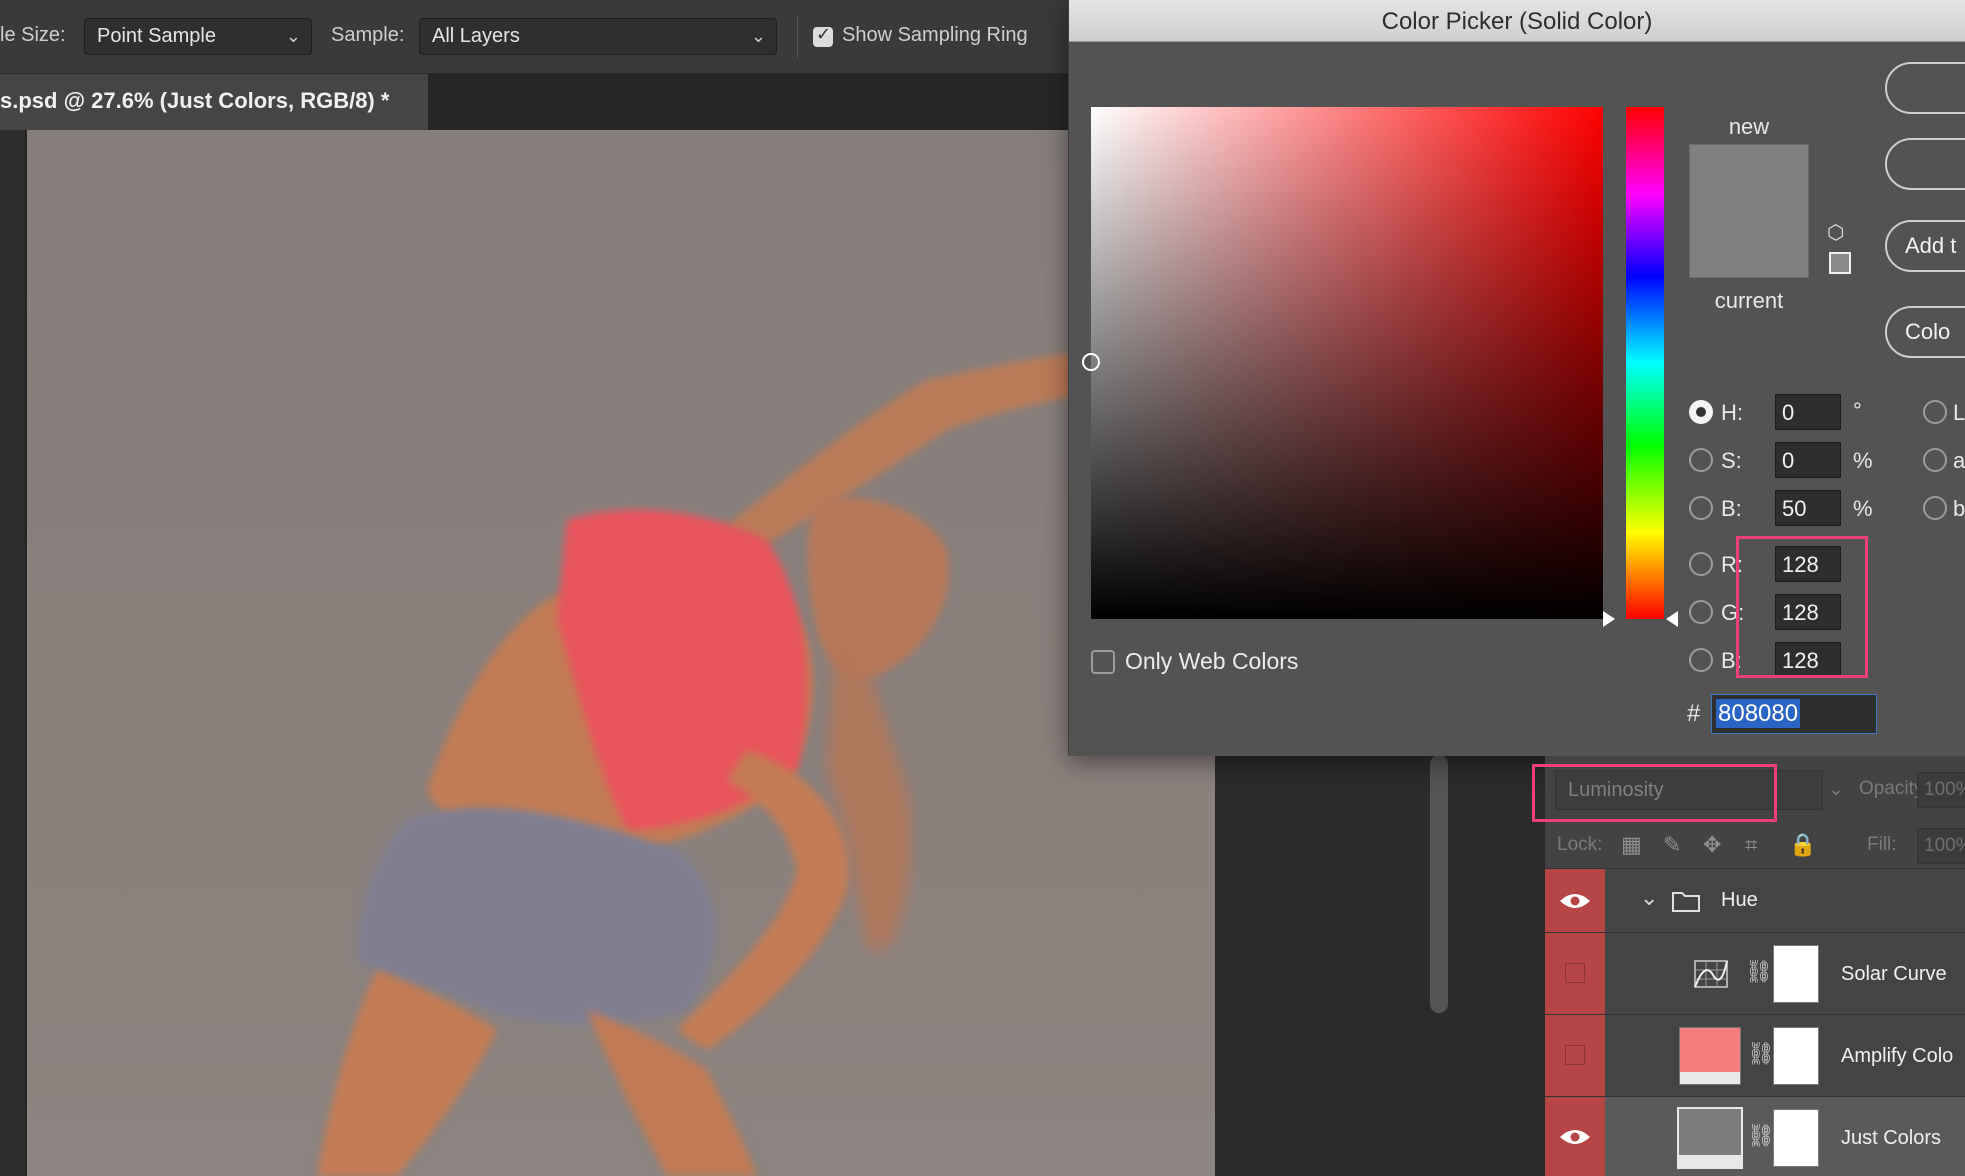  Describe the element at coordinates (1925, 88) in the screenshot. I see `ok-button` at that location.